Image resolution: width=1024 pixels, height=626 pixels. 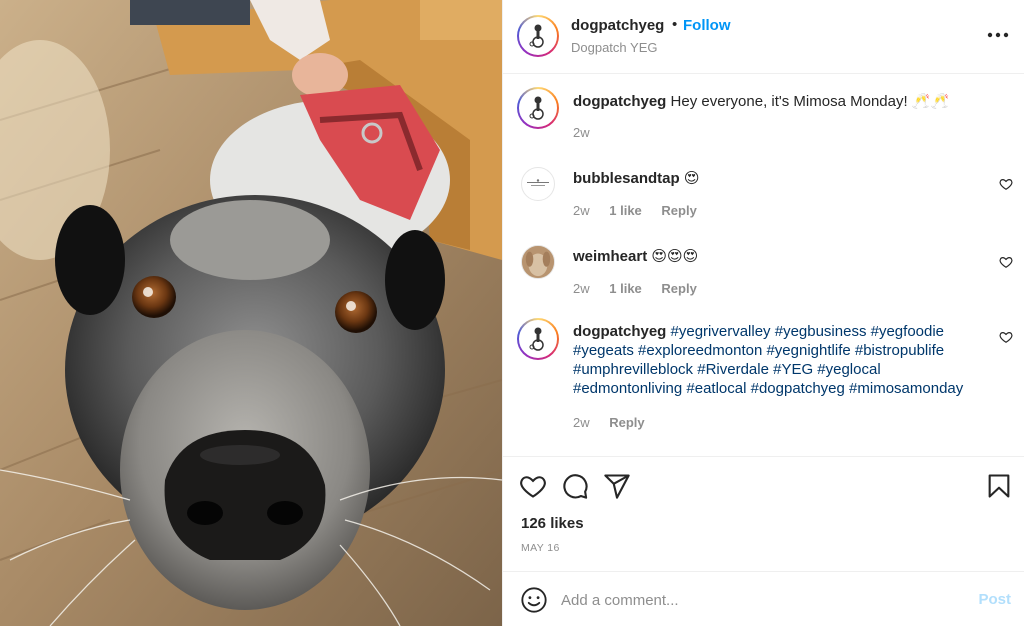 I want to click on comment-text-line: weimheart 😍😍😍, so click(x=773, y=256).